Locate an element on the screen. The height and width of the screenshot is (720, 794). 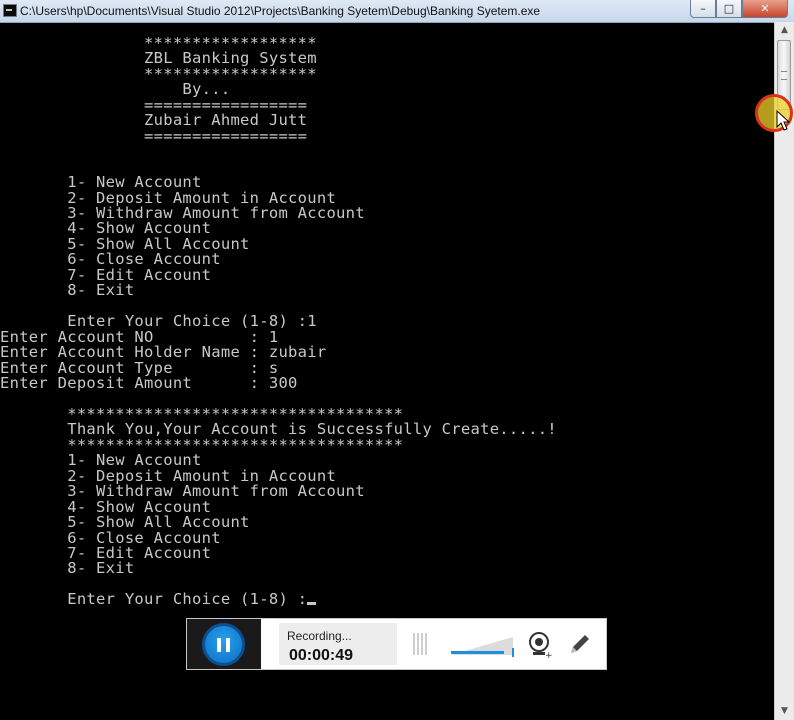
console-line: Enter Your Choice (1-8) : is located at coordinates (154, 599).